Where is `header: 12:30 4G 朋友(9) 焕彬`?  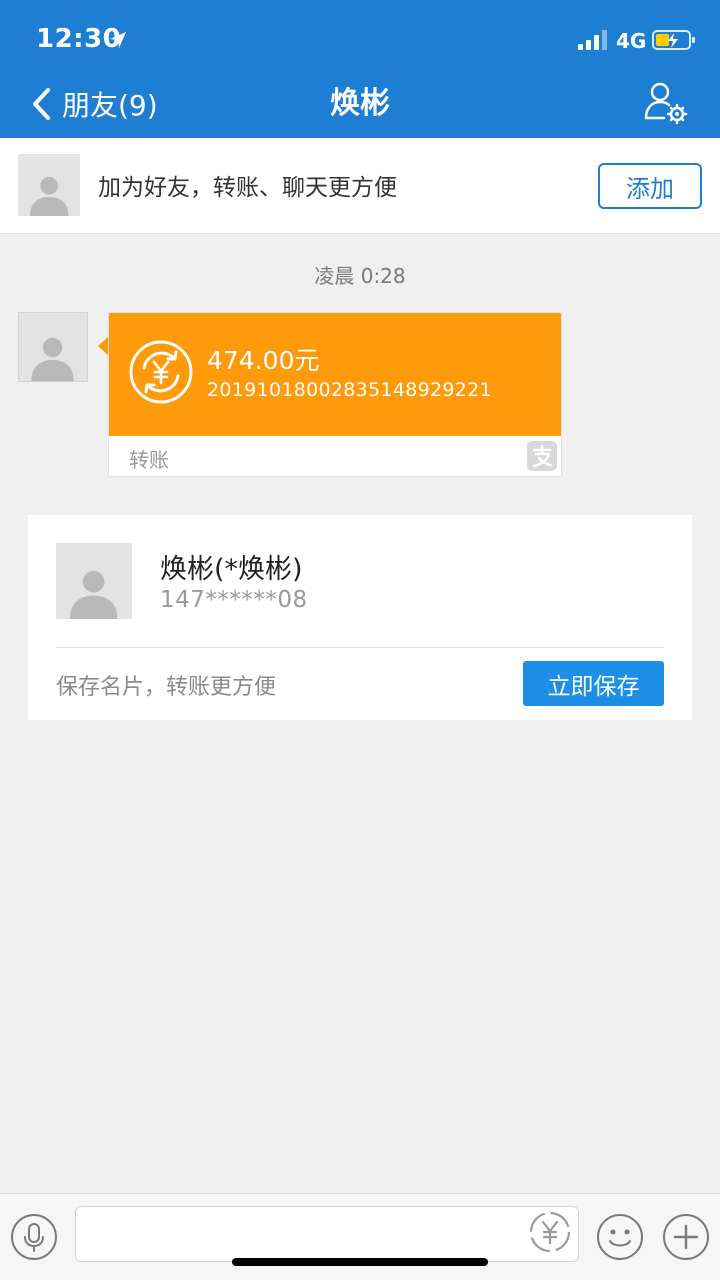
header: 12:30 4G 朋友(9) 焕彬 is located at coordinates (360, 69).